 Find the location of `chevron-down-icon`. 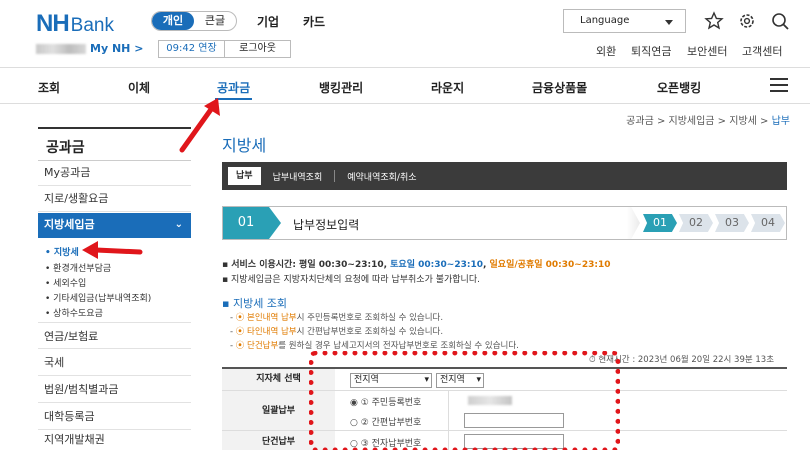

chevron-down-icon is located at coordinates (669, 22).